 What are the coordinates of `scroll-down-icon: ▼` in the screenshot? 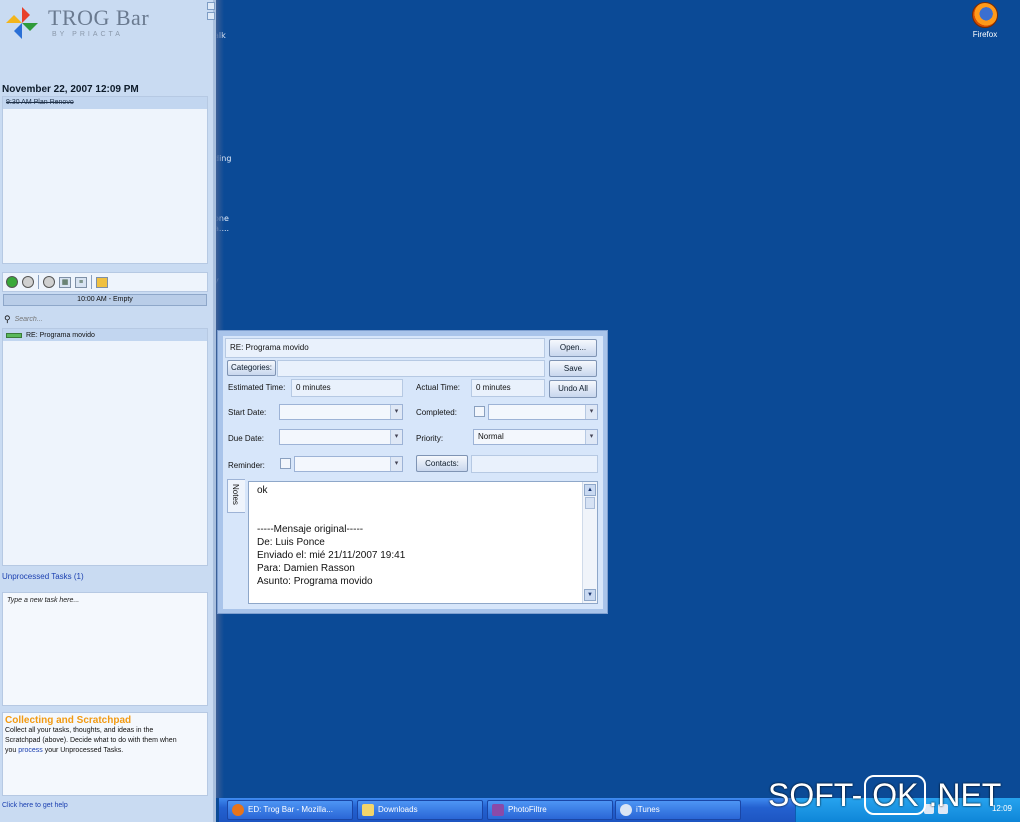 It's located at (590, 595).